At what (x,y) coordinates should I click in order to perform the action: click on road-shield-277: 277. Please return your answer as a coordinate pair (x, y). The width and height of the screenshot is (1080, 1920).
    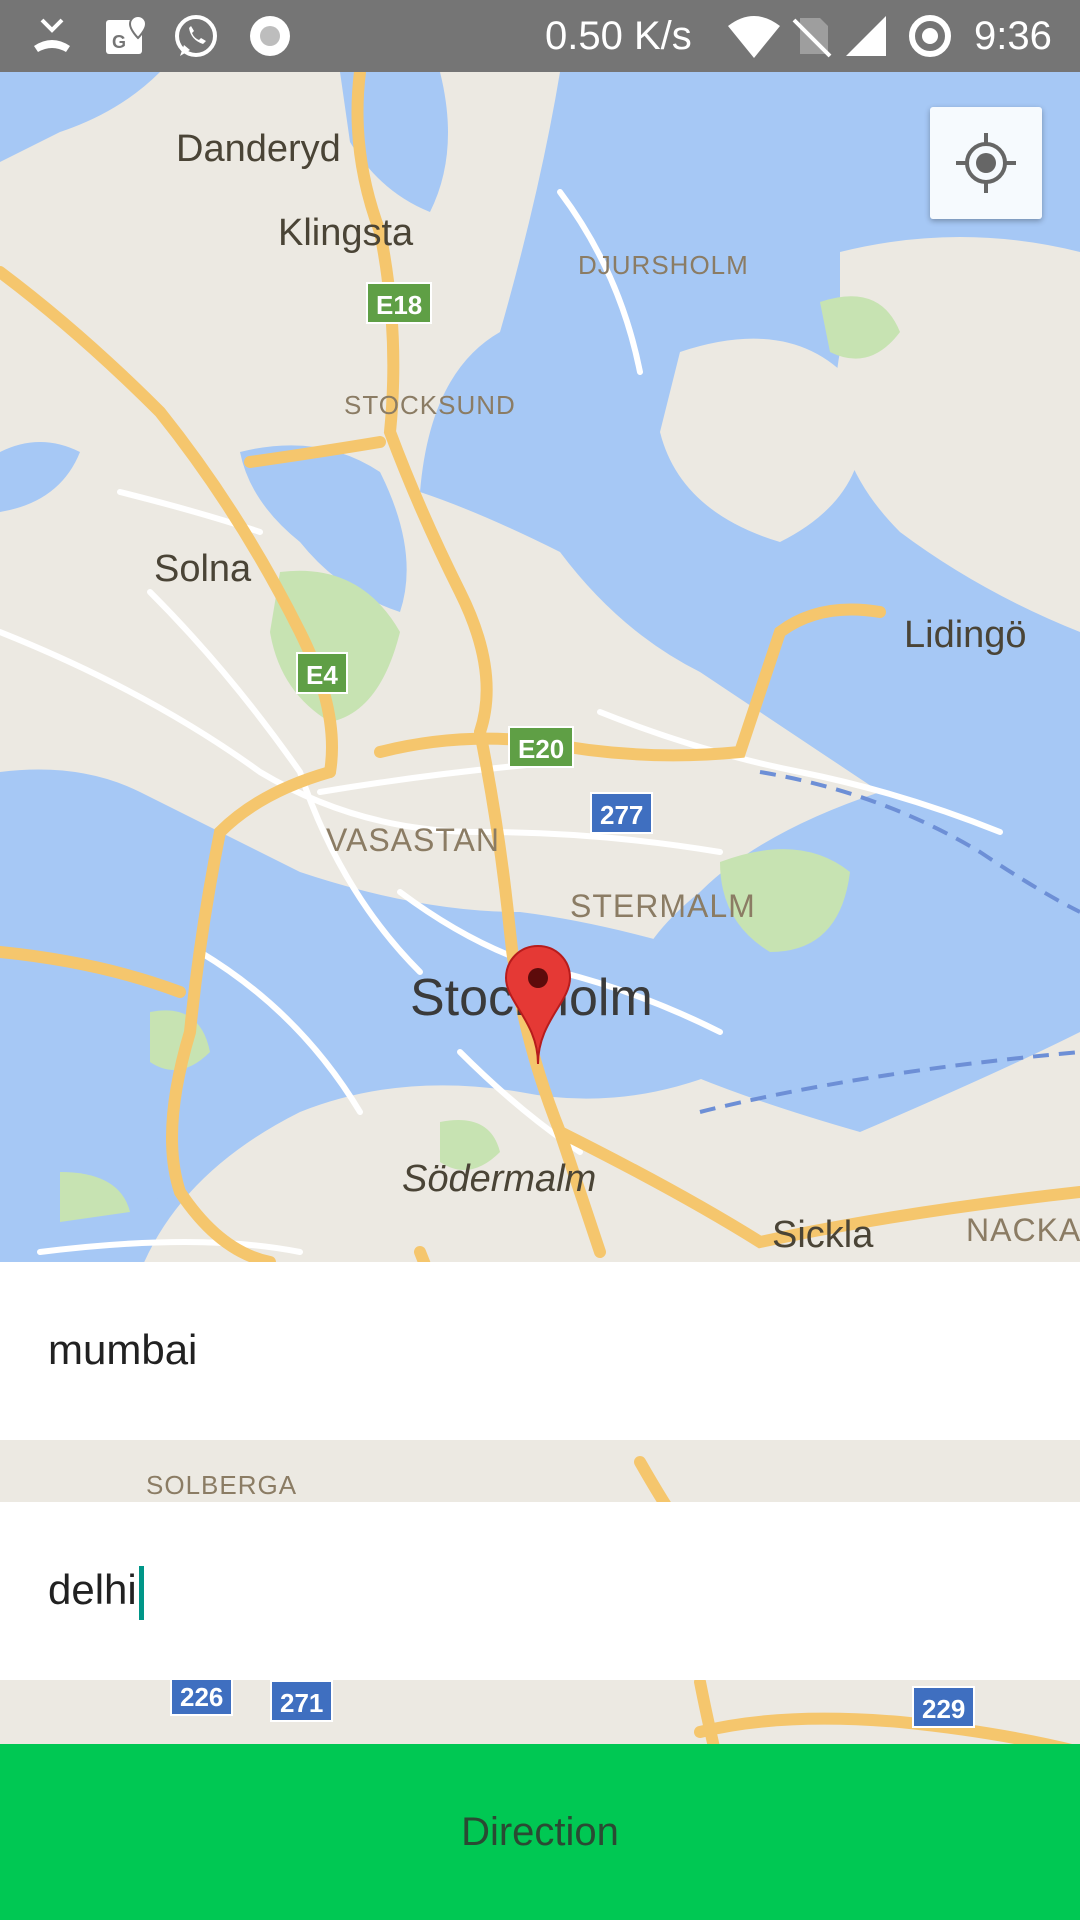
    Looking at the image, I should click on (622, 813).